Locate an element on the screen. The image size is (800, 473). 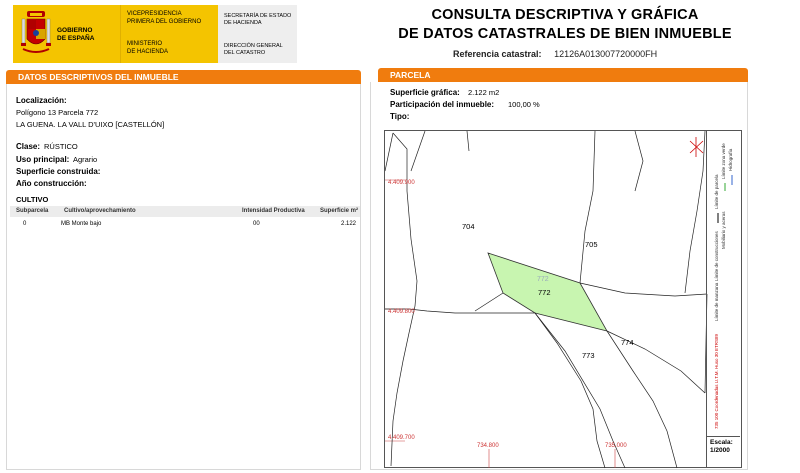
legend-item-0: Límite de parcela is located at coordinates (716, 191).